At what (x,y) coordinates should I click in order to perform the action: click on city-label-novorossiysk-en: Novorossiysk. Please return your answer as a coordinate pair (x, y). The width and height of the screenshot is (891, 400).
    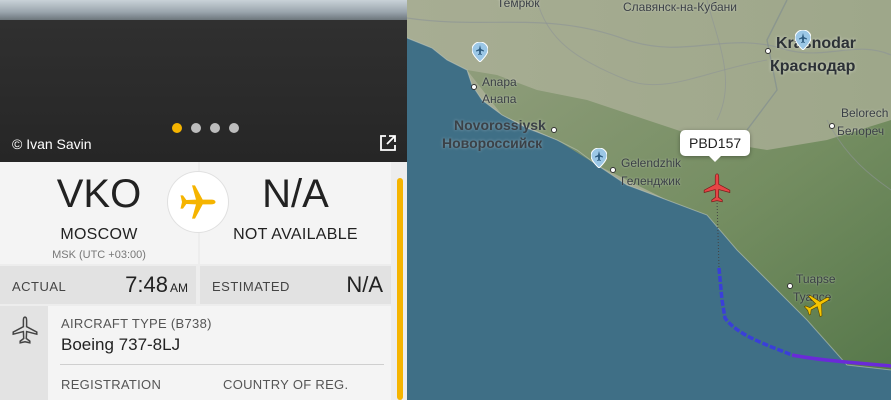
    Looking at the image, I should click on (500, 125).